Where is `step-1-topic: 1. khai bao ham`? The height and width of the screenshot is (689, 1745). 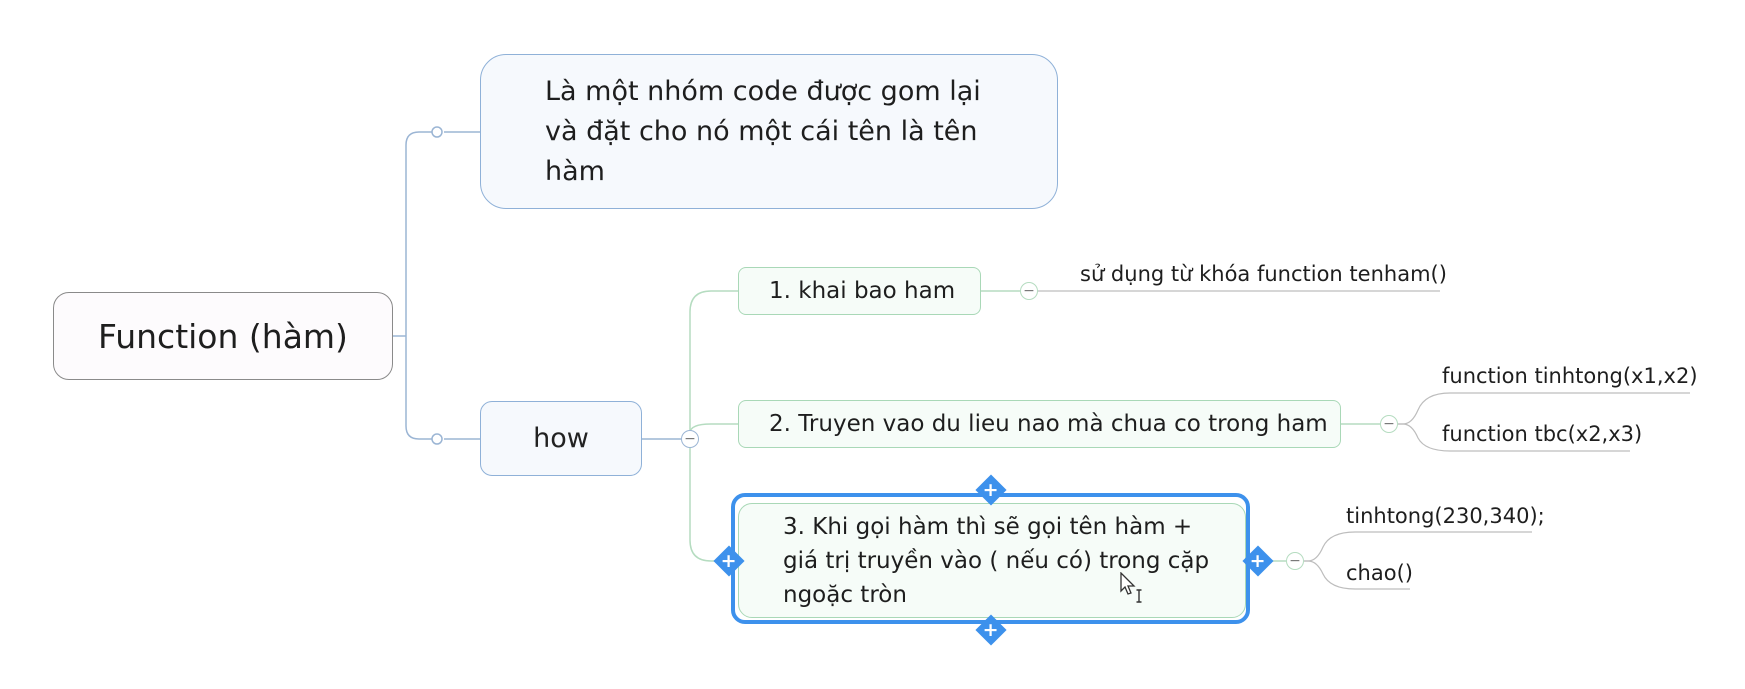 step-1-topic: 1. khai bao ham is located at coordinates (859, 291).